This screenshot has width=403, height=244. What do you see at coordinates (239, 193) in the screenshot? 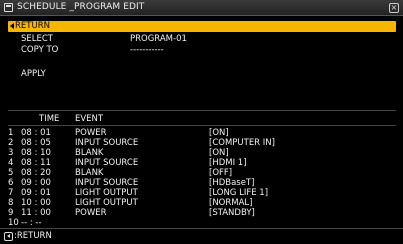
I see `row-param: [LONG LIFE 1]` at bounding box center [239, 193].